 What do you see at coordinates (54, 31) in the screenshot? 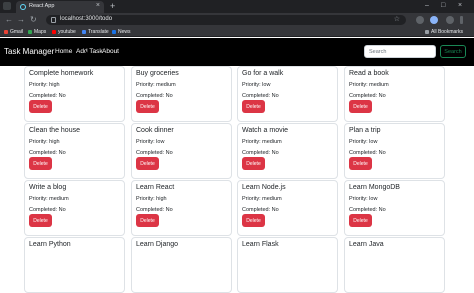
I see `youtube-icon` at bounding box center [54, 31].